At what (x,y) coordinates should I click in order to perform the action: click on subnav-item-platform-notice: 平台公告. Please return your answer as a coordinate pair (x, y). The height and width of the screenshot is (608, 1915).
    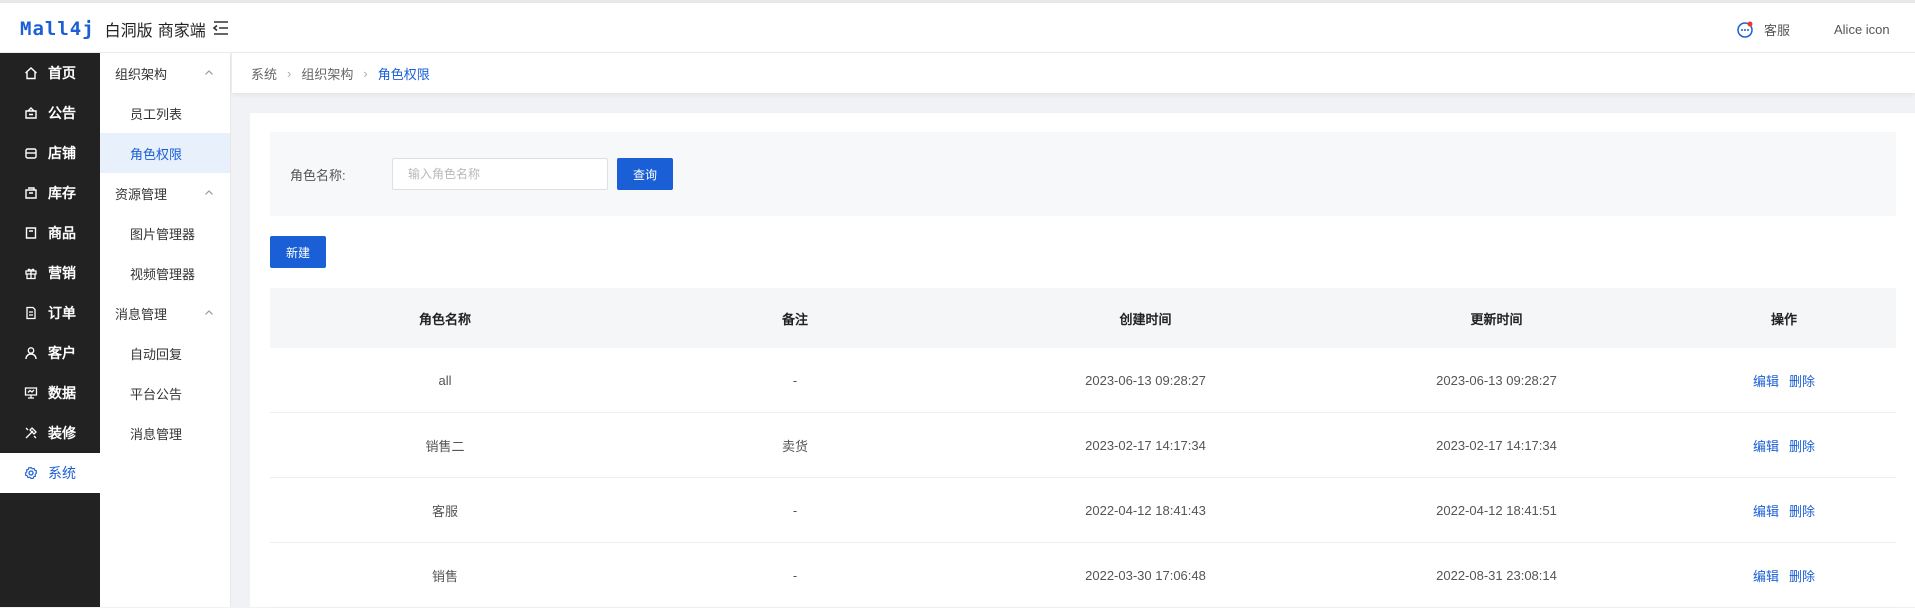
    Looking at the image, I should click on (165, 393).